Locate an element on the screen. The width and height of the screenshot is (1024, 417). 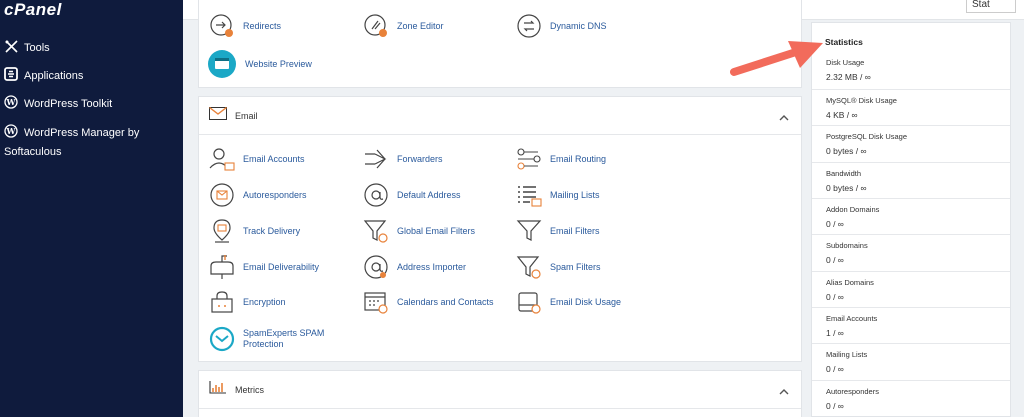
stat-value: 2.32 MB / ∞ is located at coordinates (848, 77).